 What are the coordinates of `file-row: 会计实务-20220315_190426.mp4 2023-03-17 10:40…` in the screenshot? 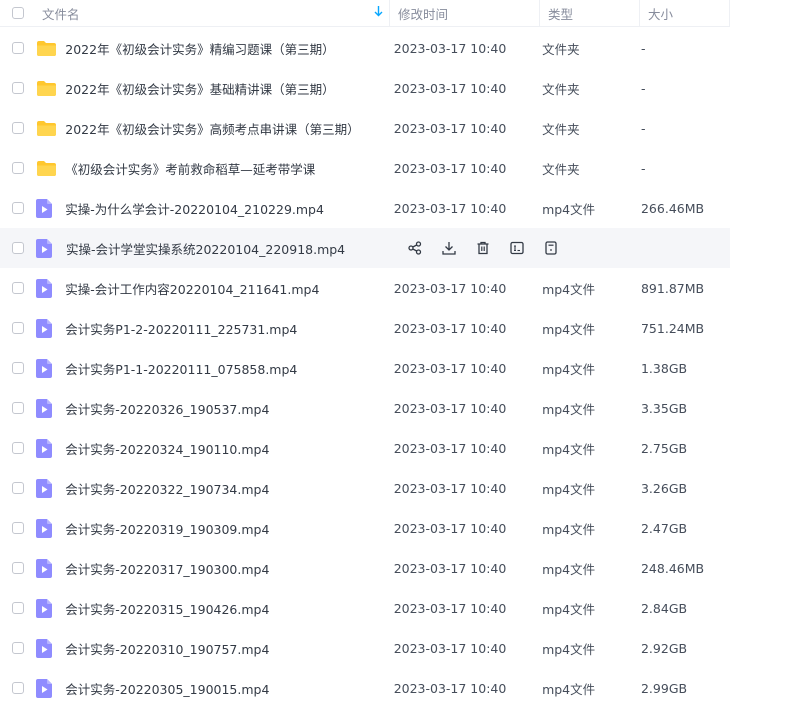 It's located at (365, 608).